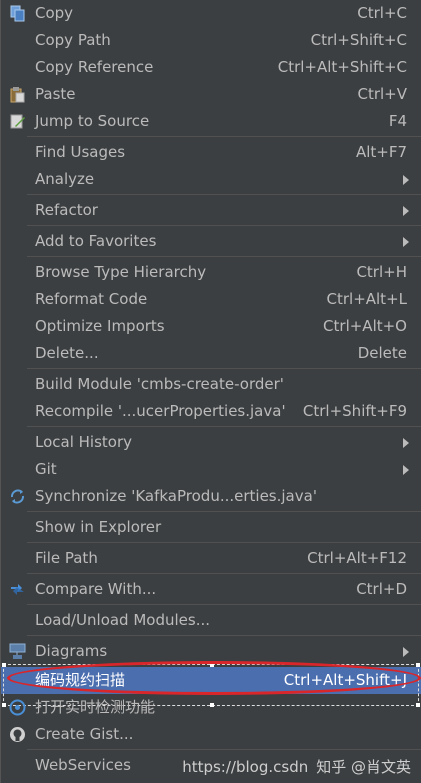  What do you see at coordinates (71, 651) in the screenshot?
I see `menu-item-label: Diagrams` at bounding box center [71, 651].